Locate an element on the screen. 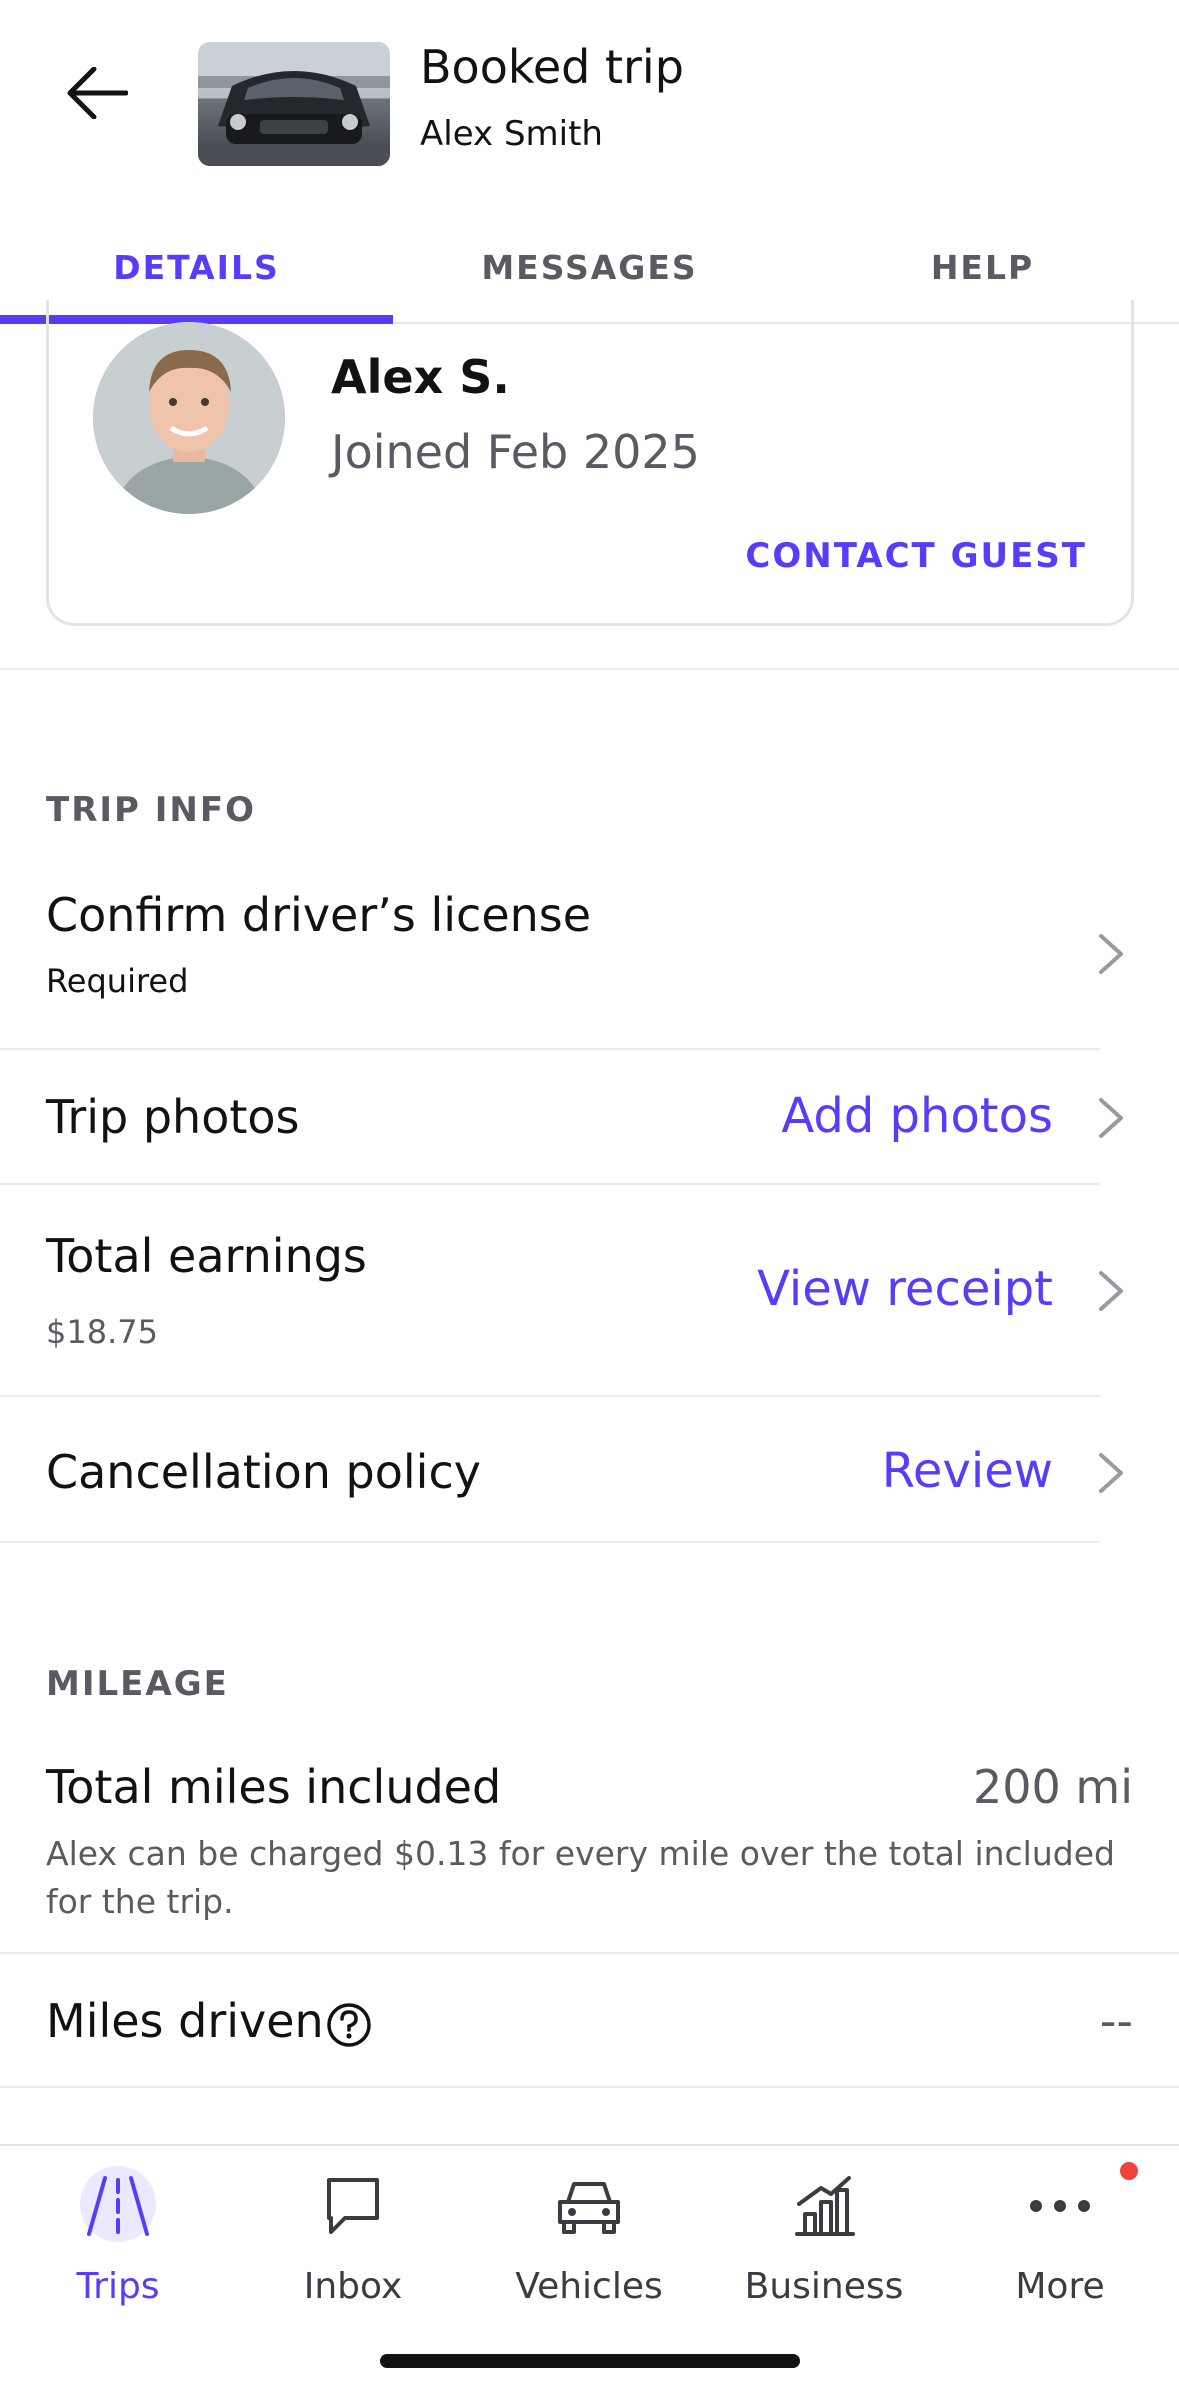 This screenshot has width=1179, height=2396. guest-card: Alex S. Joined Feb 2025 CONTACT GUEST is located at coordinates (590, 463).